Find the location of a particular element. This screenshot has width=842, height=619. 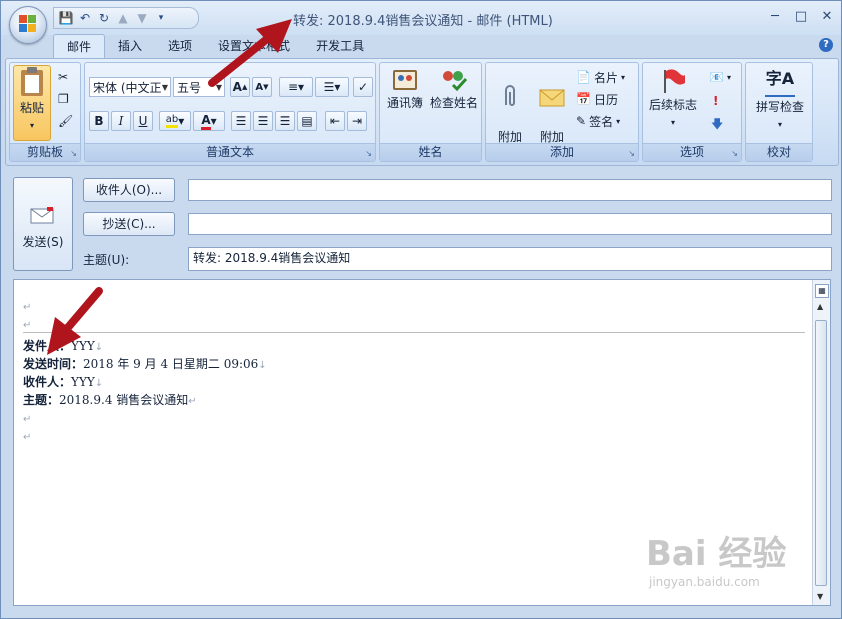

signature-button: ✎ 签名 ▾ is located at coordinates (598, 121).